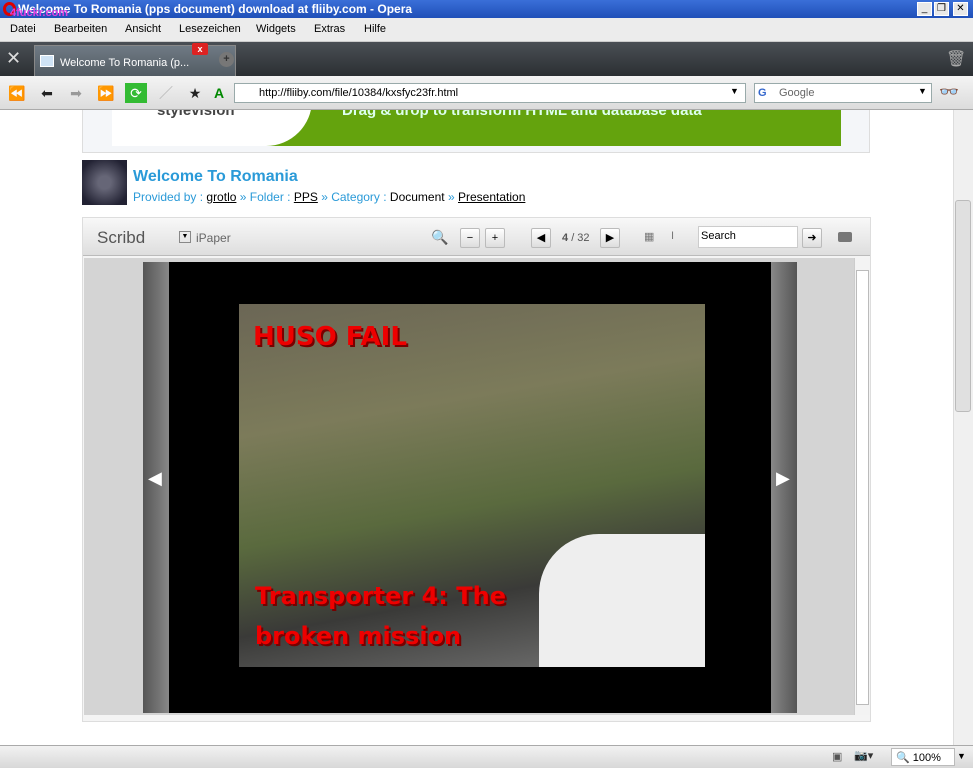 The image size is (973, 768). I want to click on zoom-search-icon: 🔍, so click(439, 237).